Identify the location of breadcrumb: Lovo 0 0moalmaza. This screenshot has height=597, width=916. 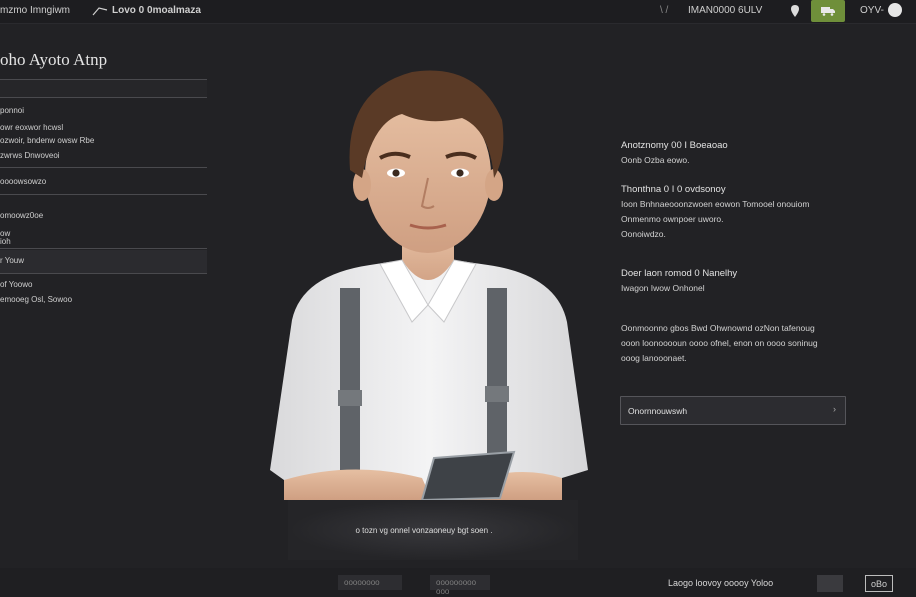
(146, 10).